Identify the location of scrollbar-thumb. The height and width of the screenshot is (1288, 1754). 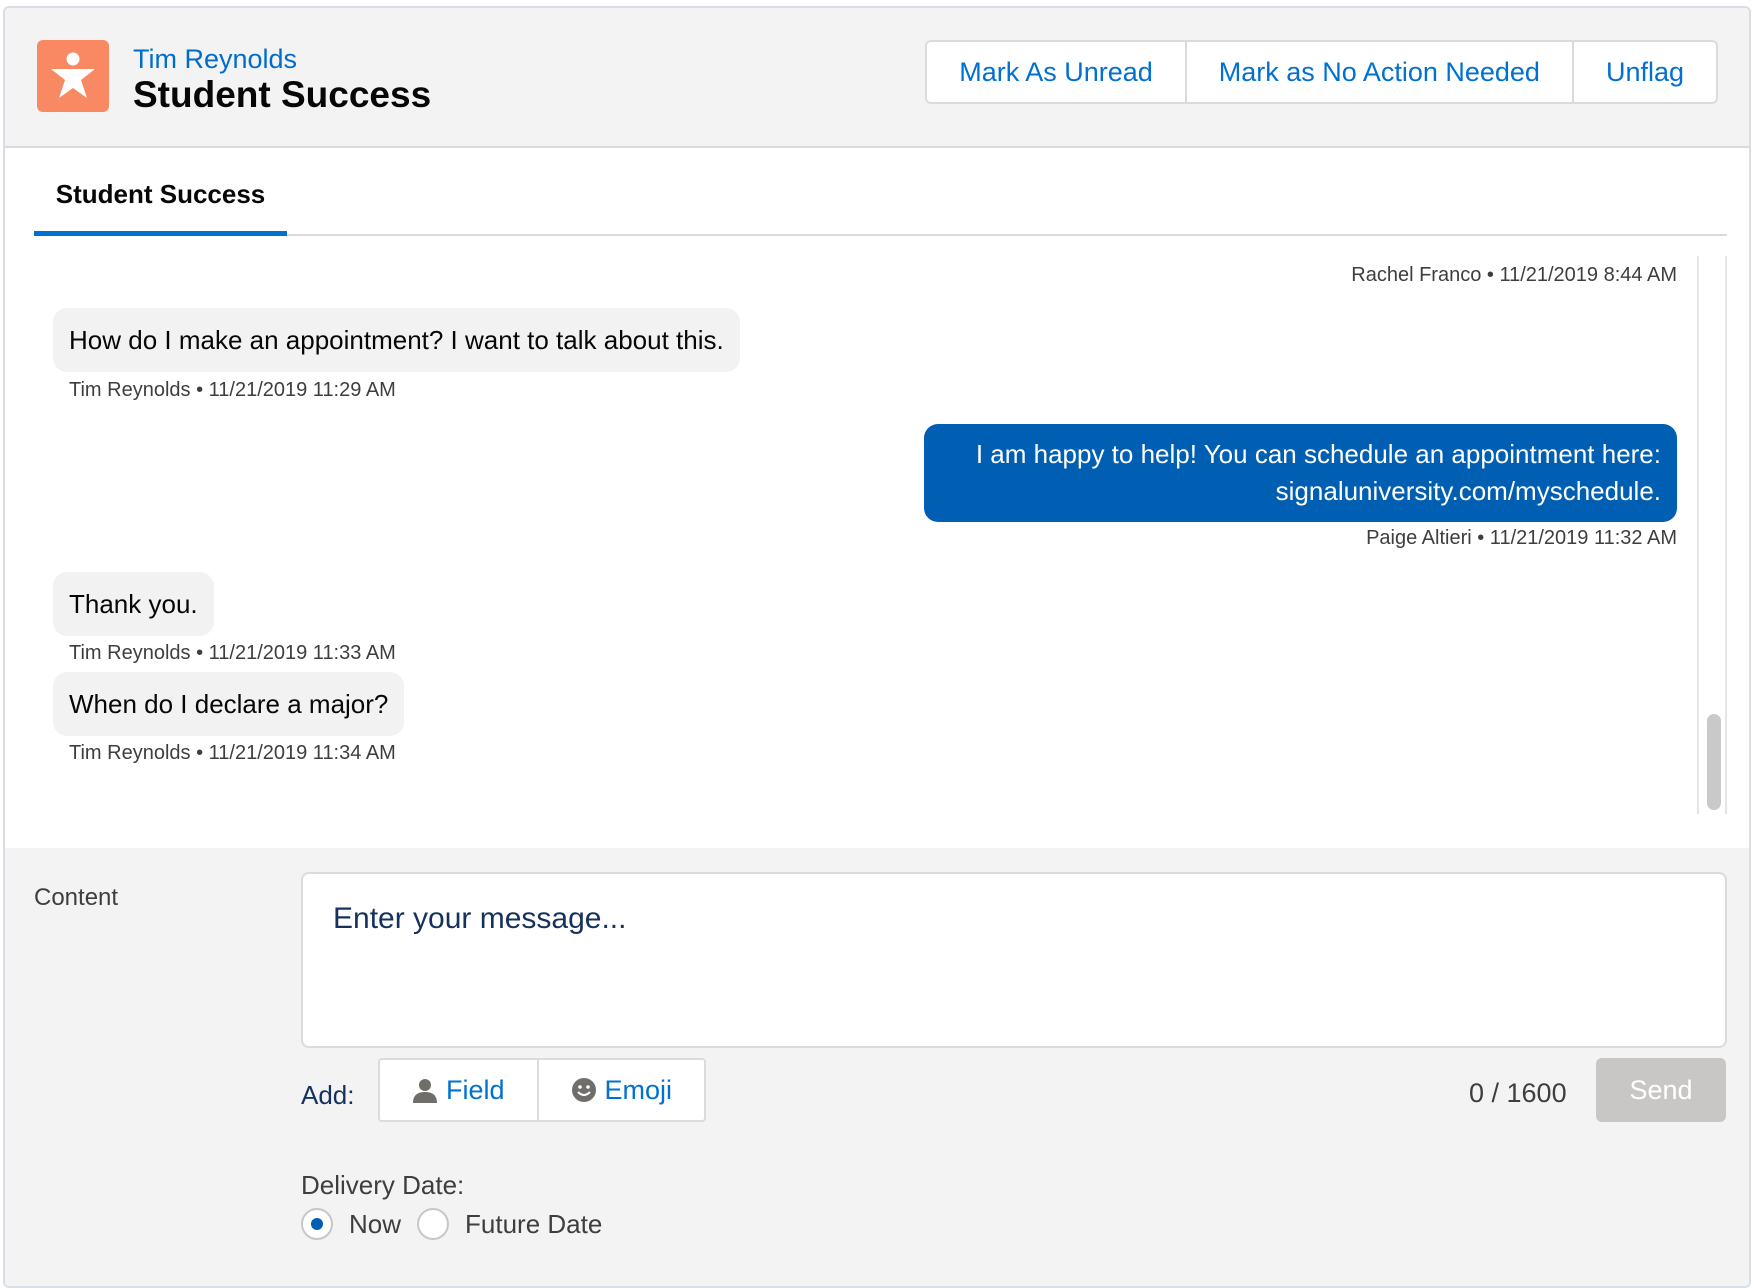
(1714, 762).